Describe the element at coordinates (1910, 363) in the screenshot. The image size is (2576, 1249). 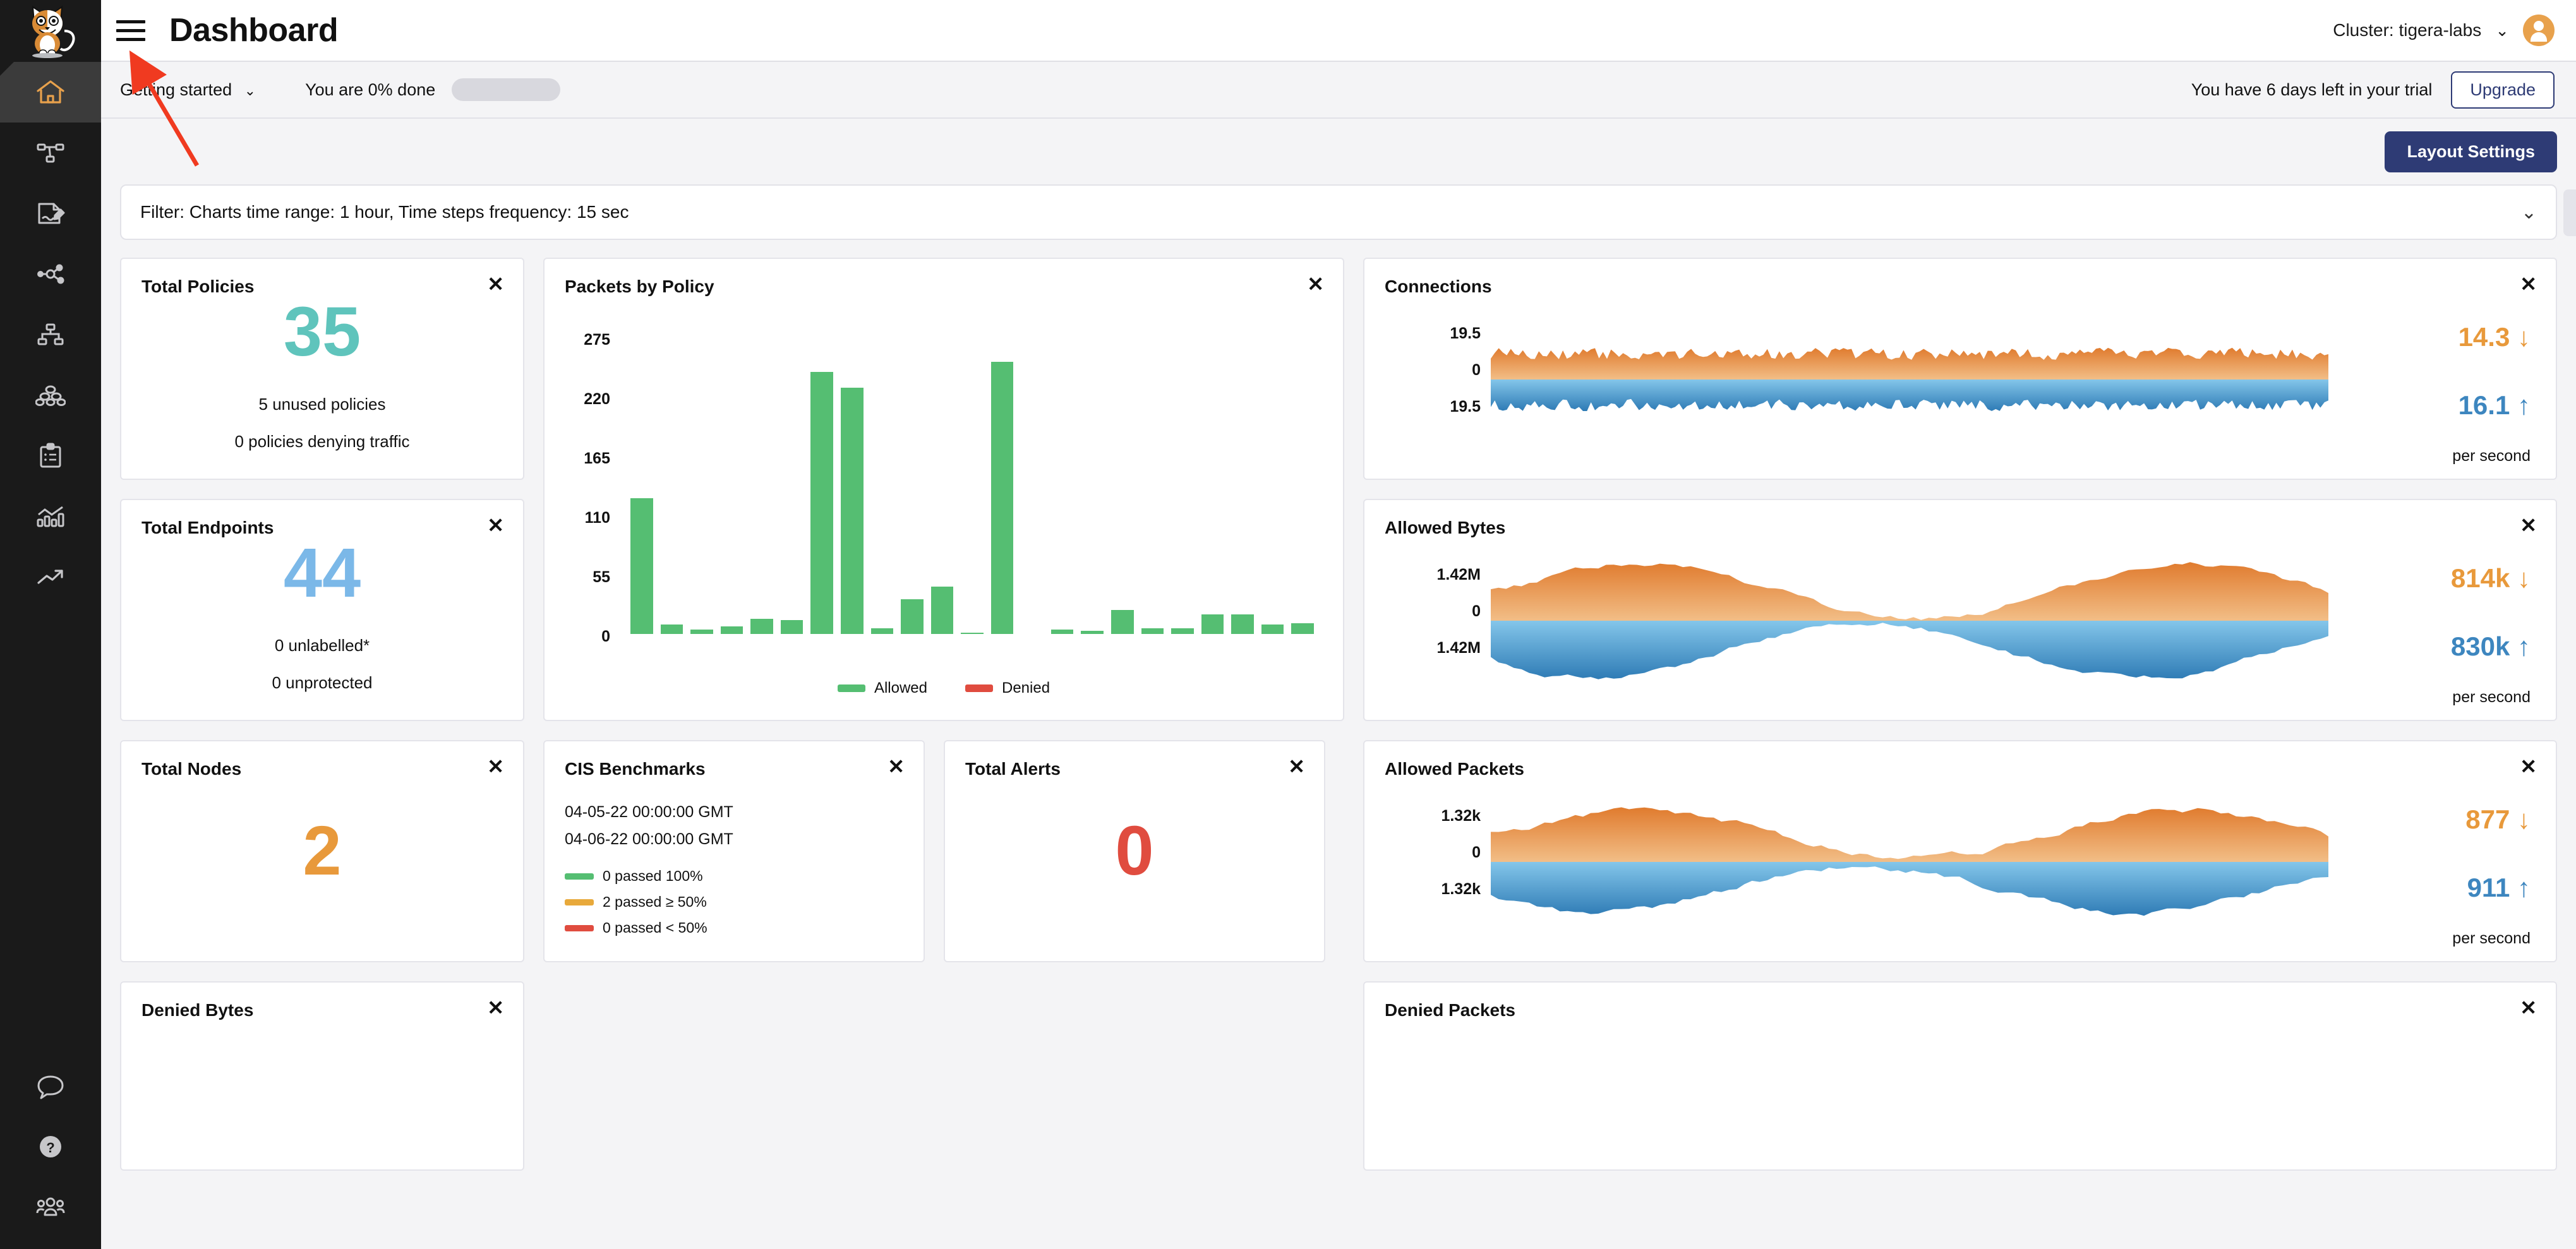
I see `area-inbound` at that location.